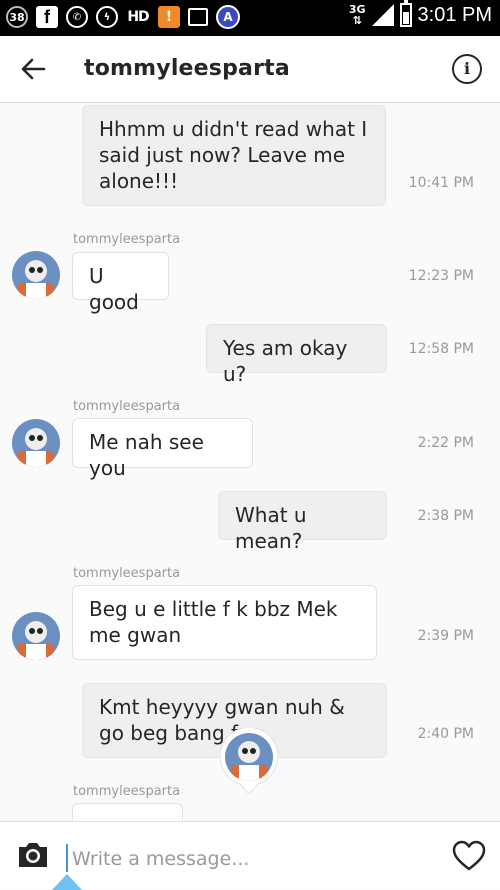  I want to click on text-cursor, so click(67, 858).